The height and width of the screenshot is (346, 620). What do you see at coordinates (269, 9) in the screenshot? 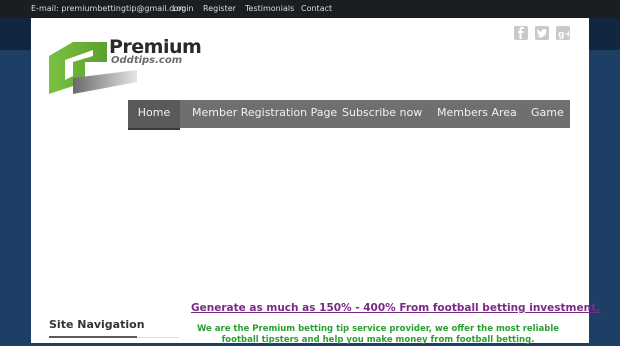
I see `testimonials-link: Testimonials` at bounding box center [269, 9].